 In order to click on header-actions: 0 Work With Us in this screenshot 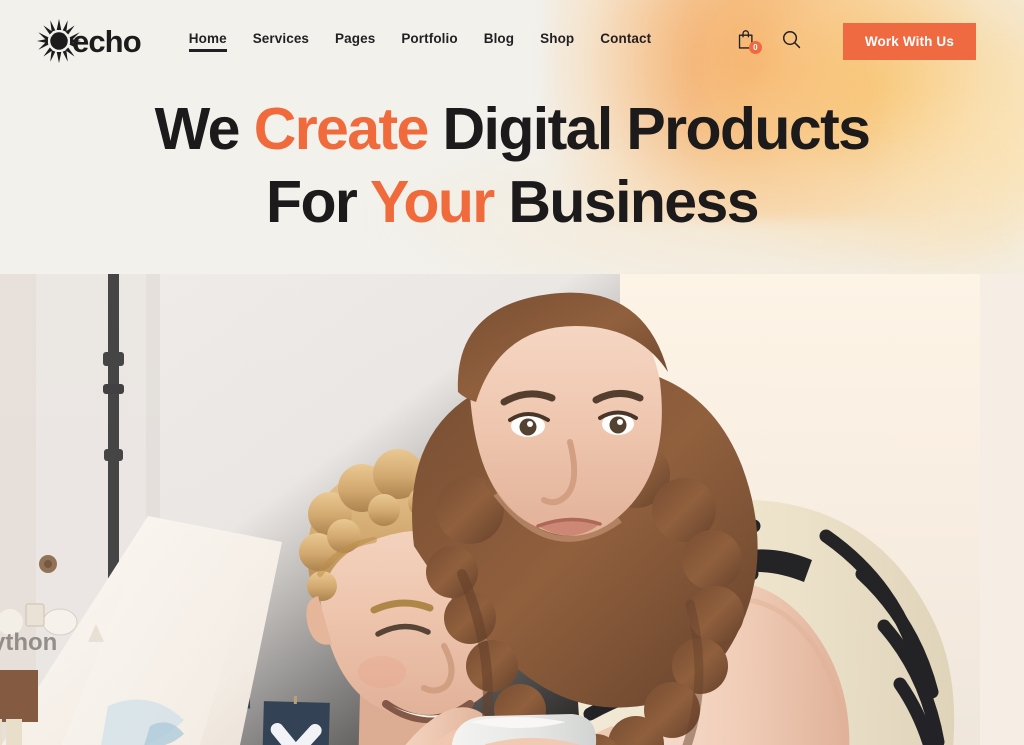, I will do `click(855, 41)`.